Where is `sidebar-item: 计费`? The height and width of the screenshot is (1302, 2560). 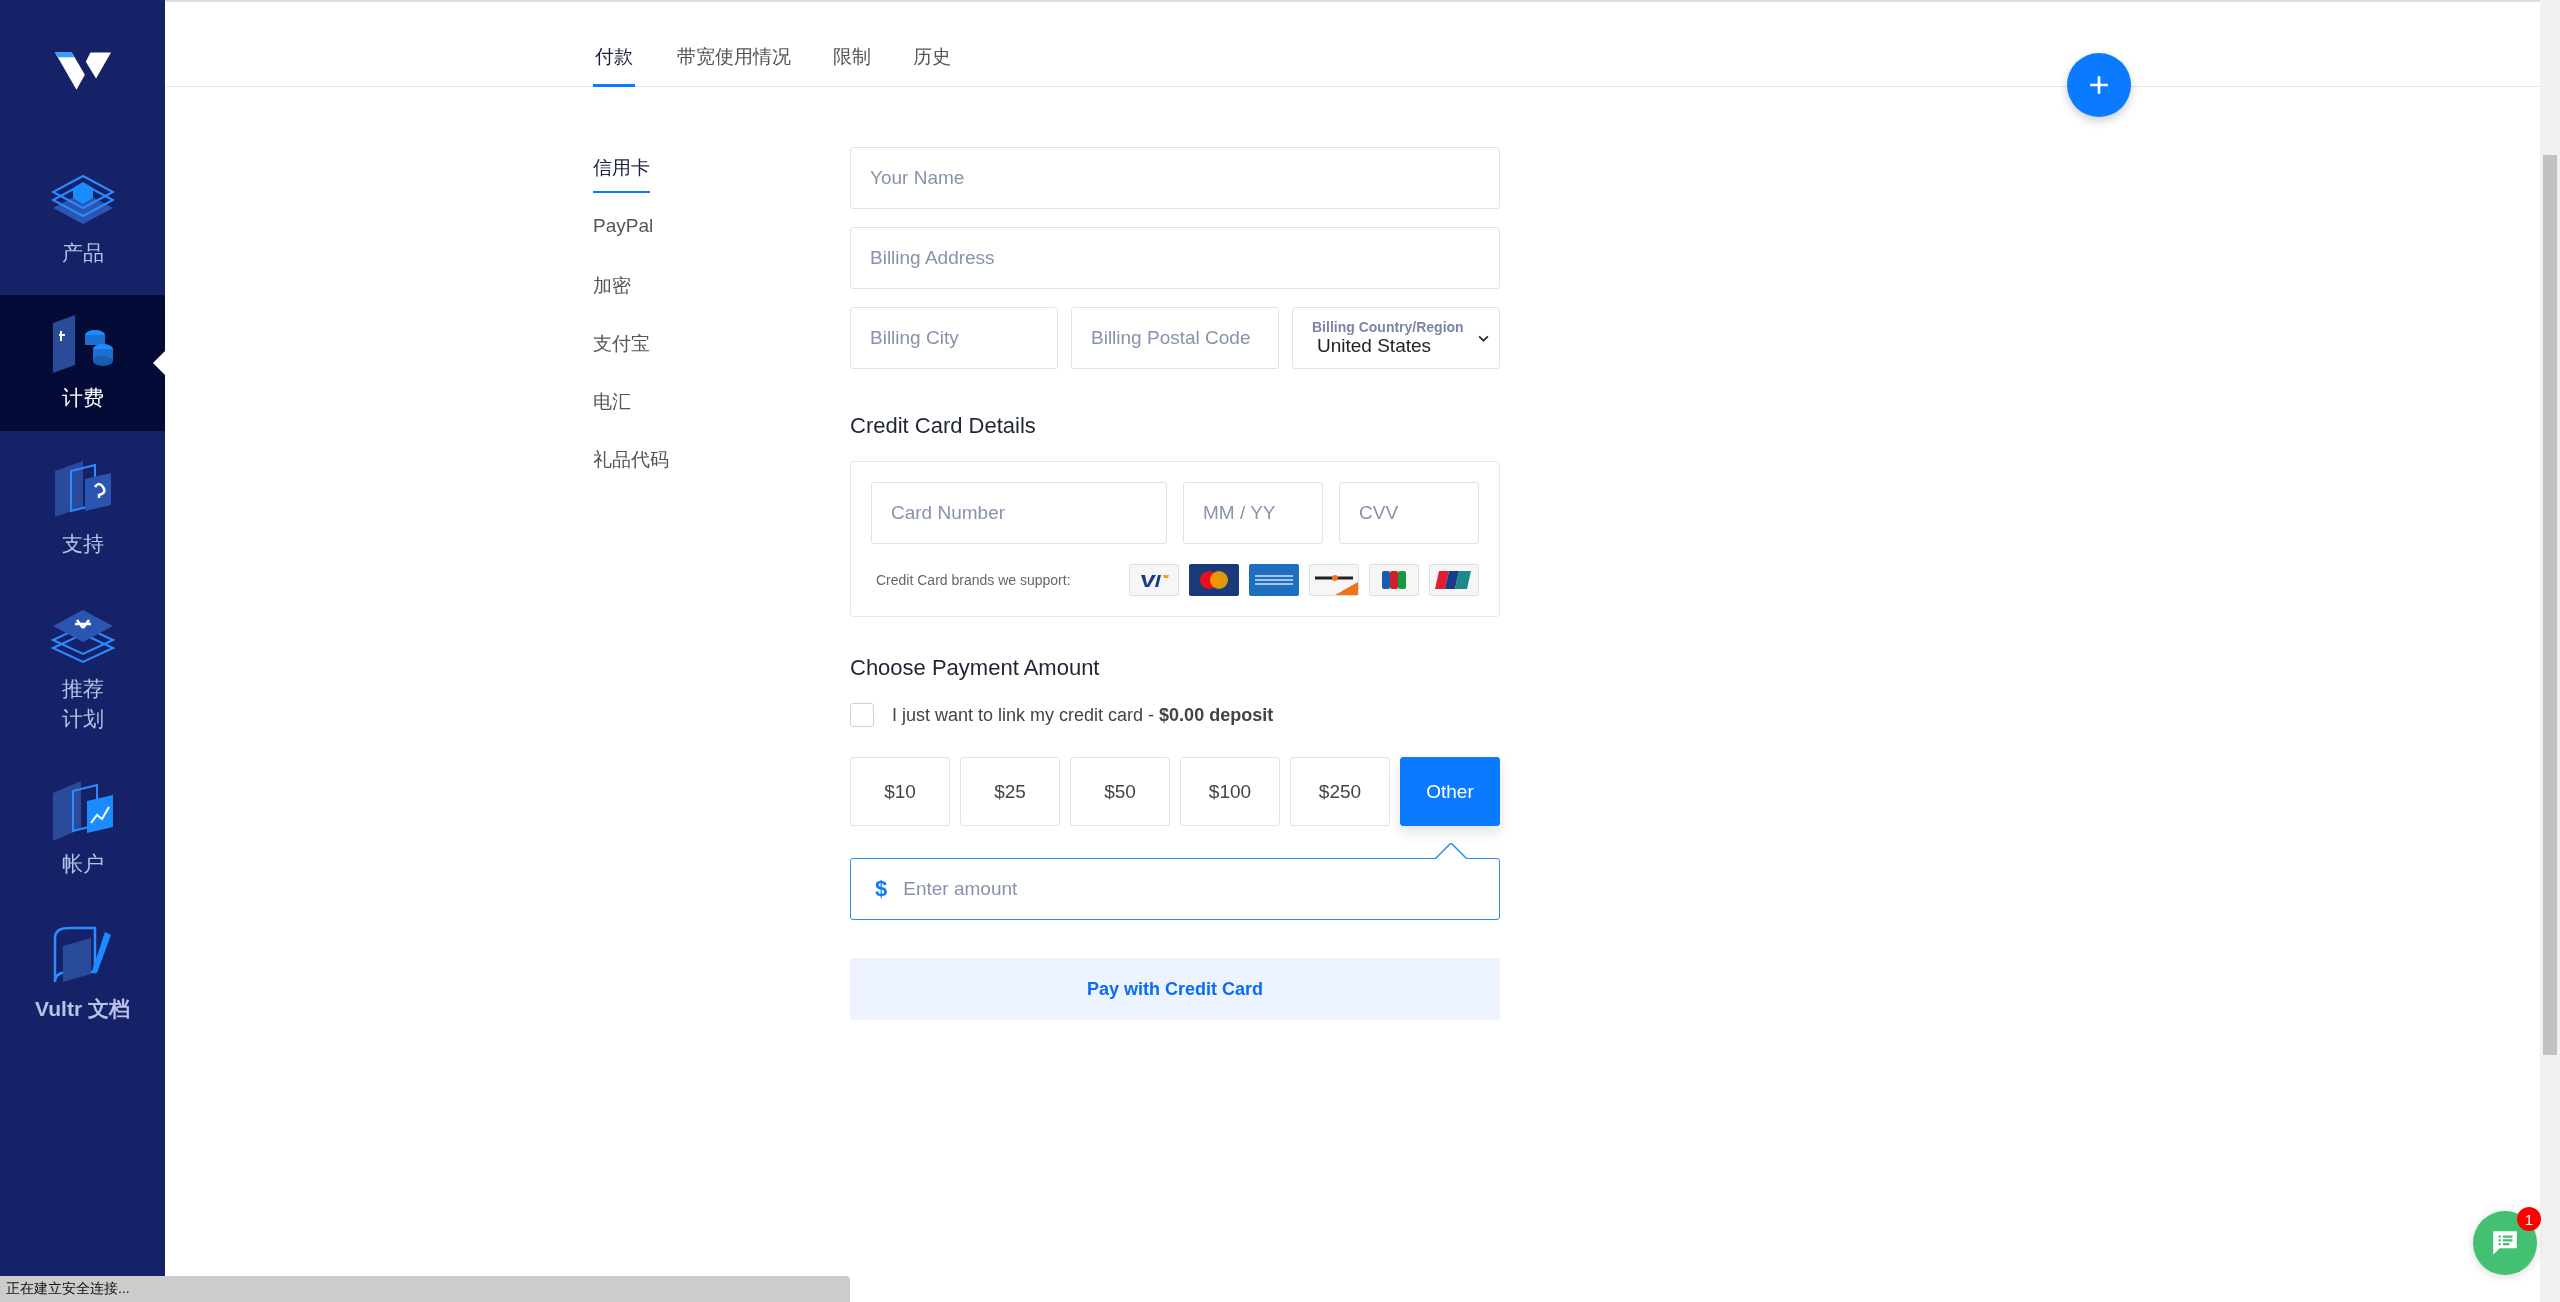
sidebar-item: 计费 is located at coordinates (82, 363).